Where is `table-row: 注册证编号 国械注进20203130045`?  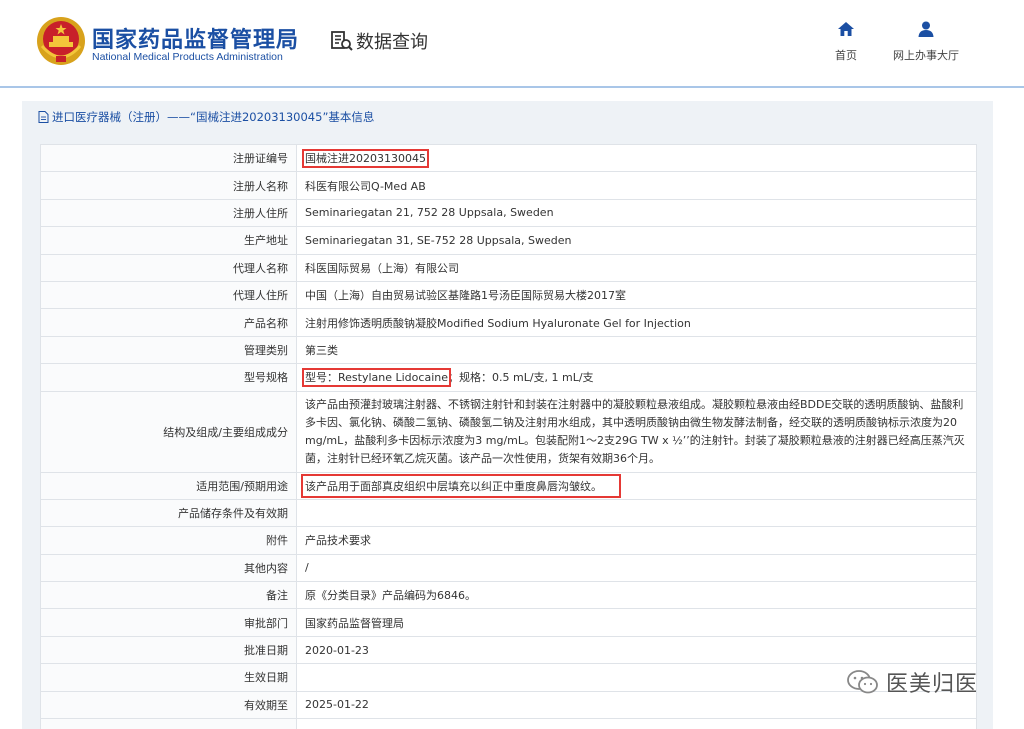
table-row: 注册证编号 国械注进20203130045 is located at coordinates (508, 158).